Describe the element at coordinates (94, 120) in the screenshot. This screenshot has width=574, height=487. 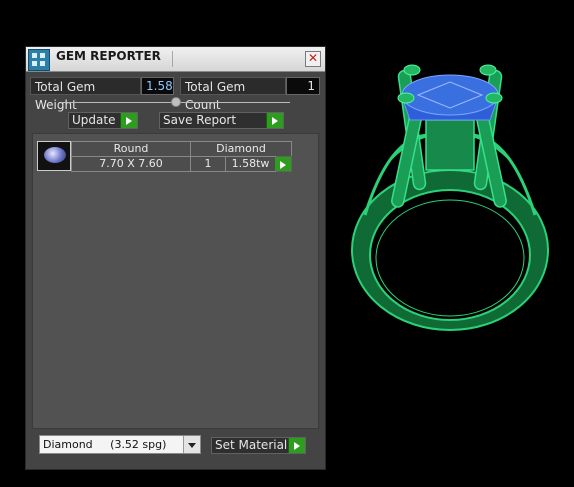
I see `update-button-label: Update` at that location.